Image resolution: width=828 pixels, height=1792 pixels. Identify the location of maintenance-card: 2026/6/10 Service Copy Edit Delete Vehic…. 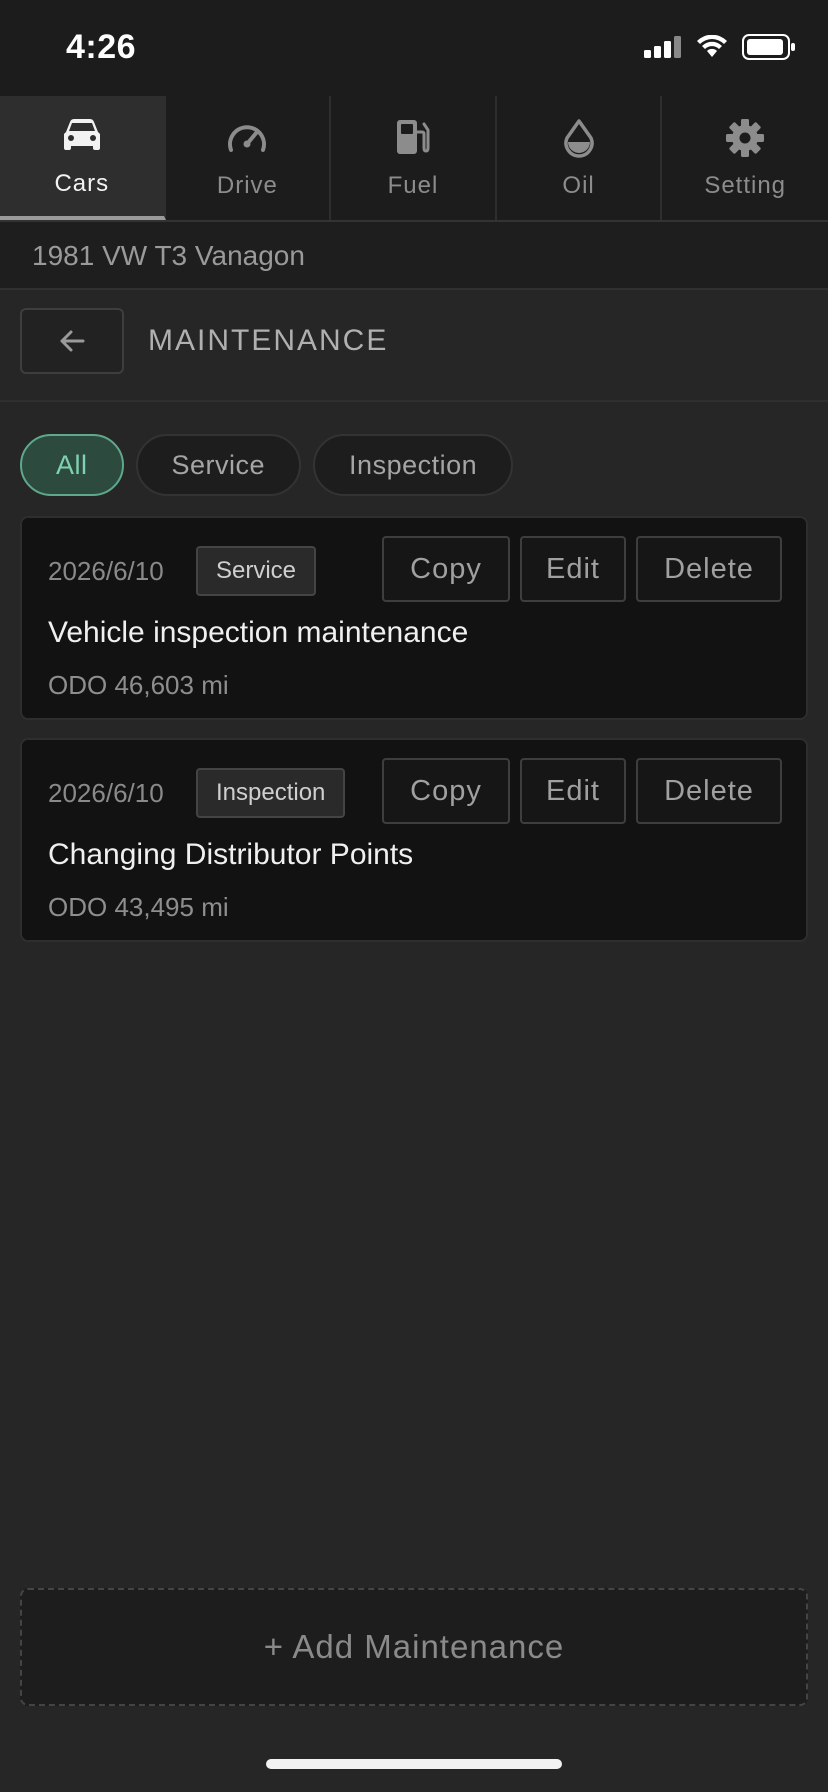
(414, 618).